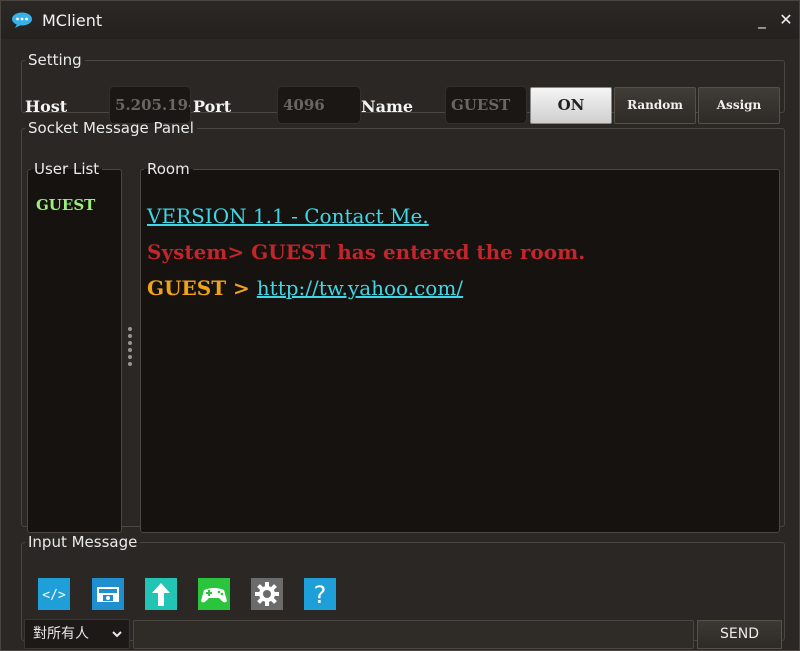  I want to click on close-button: ✕, so click(786, 20).